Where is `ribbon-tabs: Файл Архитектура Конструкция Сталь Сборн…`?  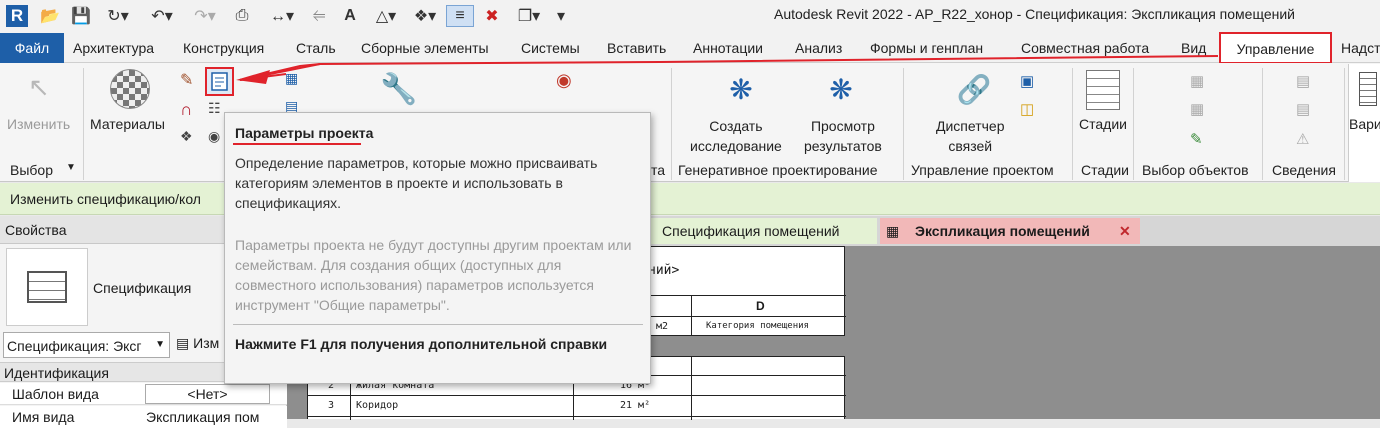 ribbon-tabs: Файл Архитектура Конструкция Сталь Сборн… is located at coordinates (690, 48).